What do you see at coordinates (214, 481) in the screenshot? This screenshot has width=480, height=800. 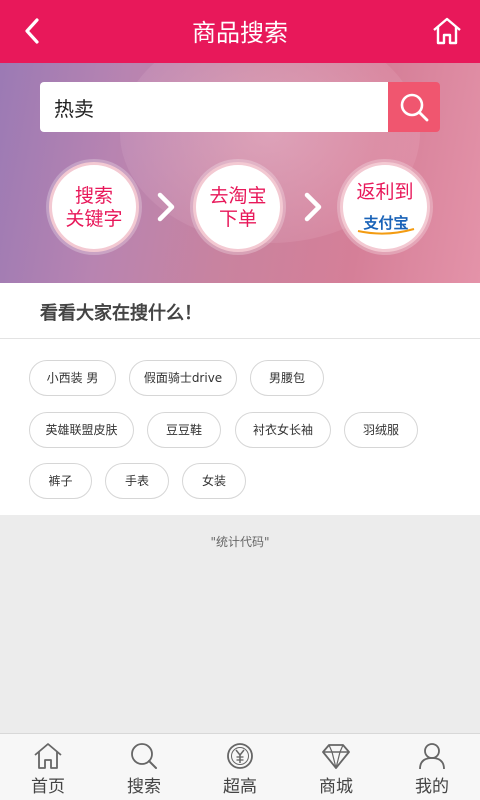 I see `hot-tag: 女装` at bounding box center [214, 481].